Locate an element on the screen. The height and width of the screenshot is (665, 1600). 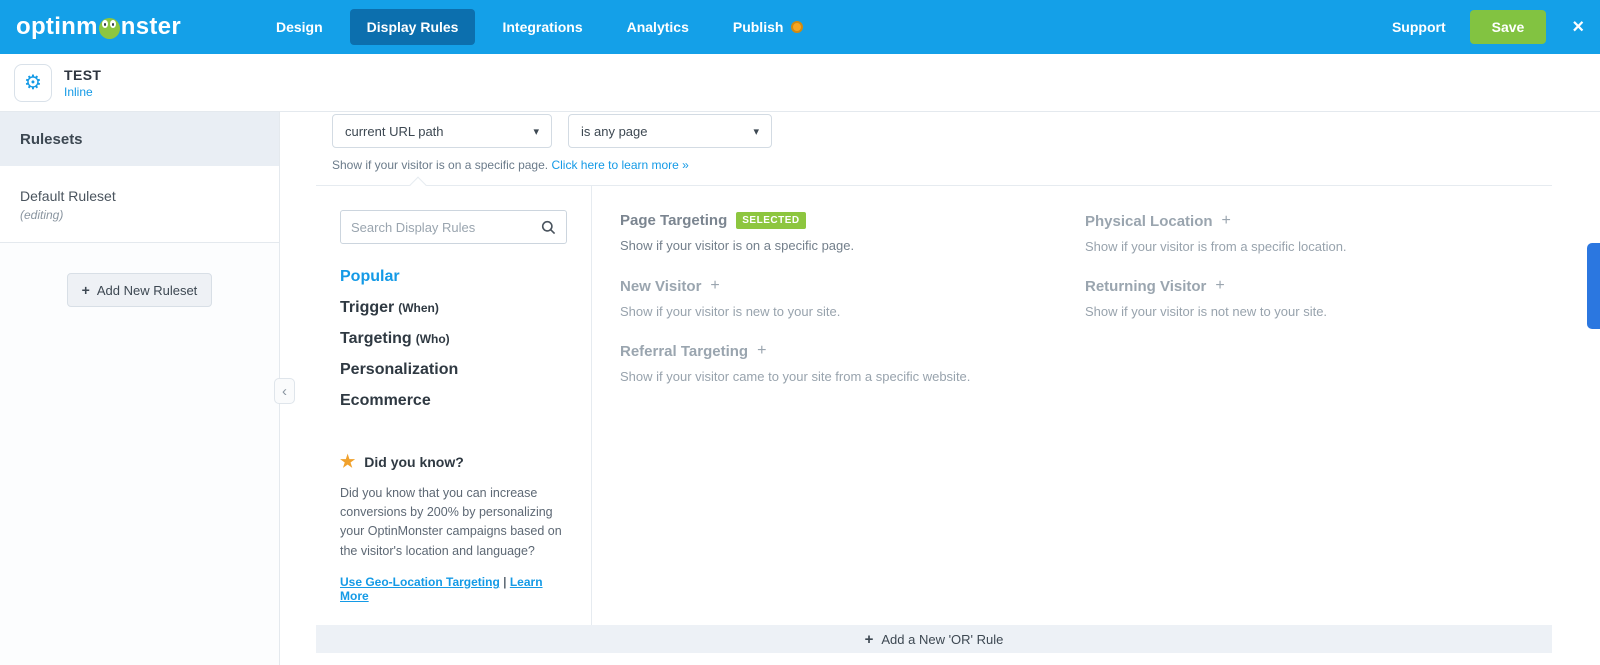
search-input is located at coordinates (446, 227).